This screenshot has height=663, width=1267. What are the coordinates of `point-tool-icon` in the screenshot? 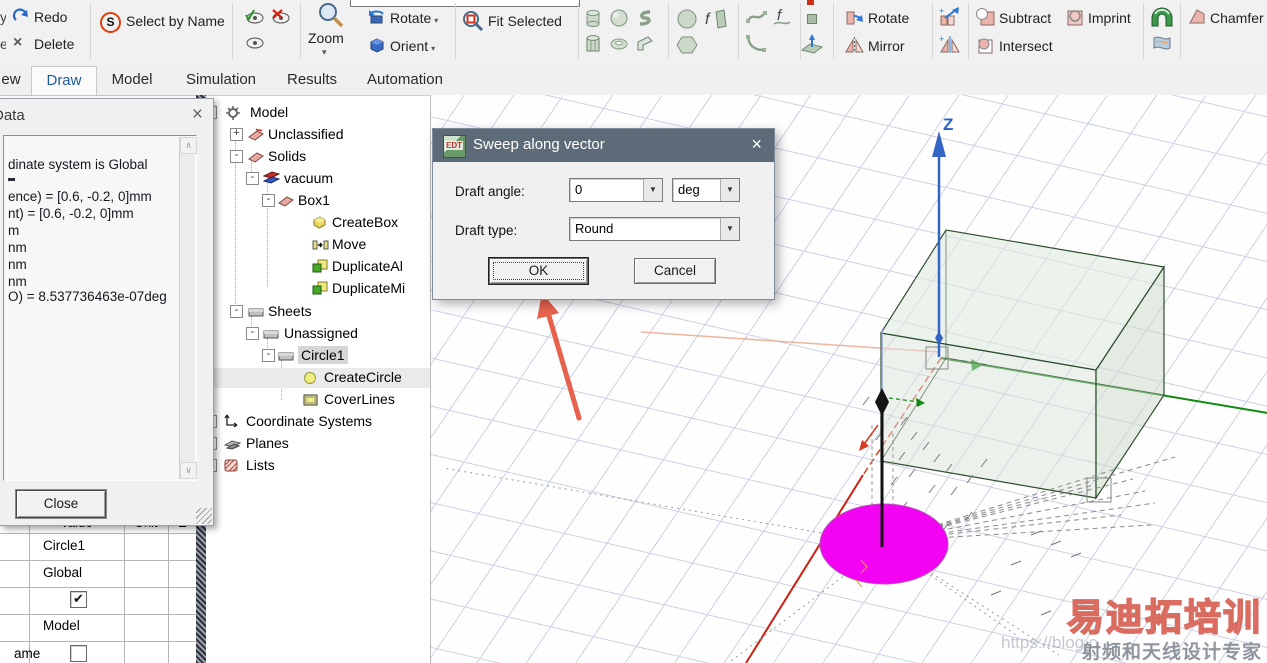 It's located at (812, 19).